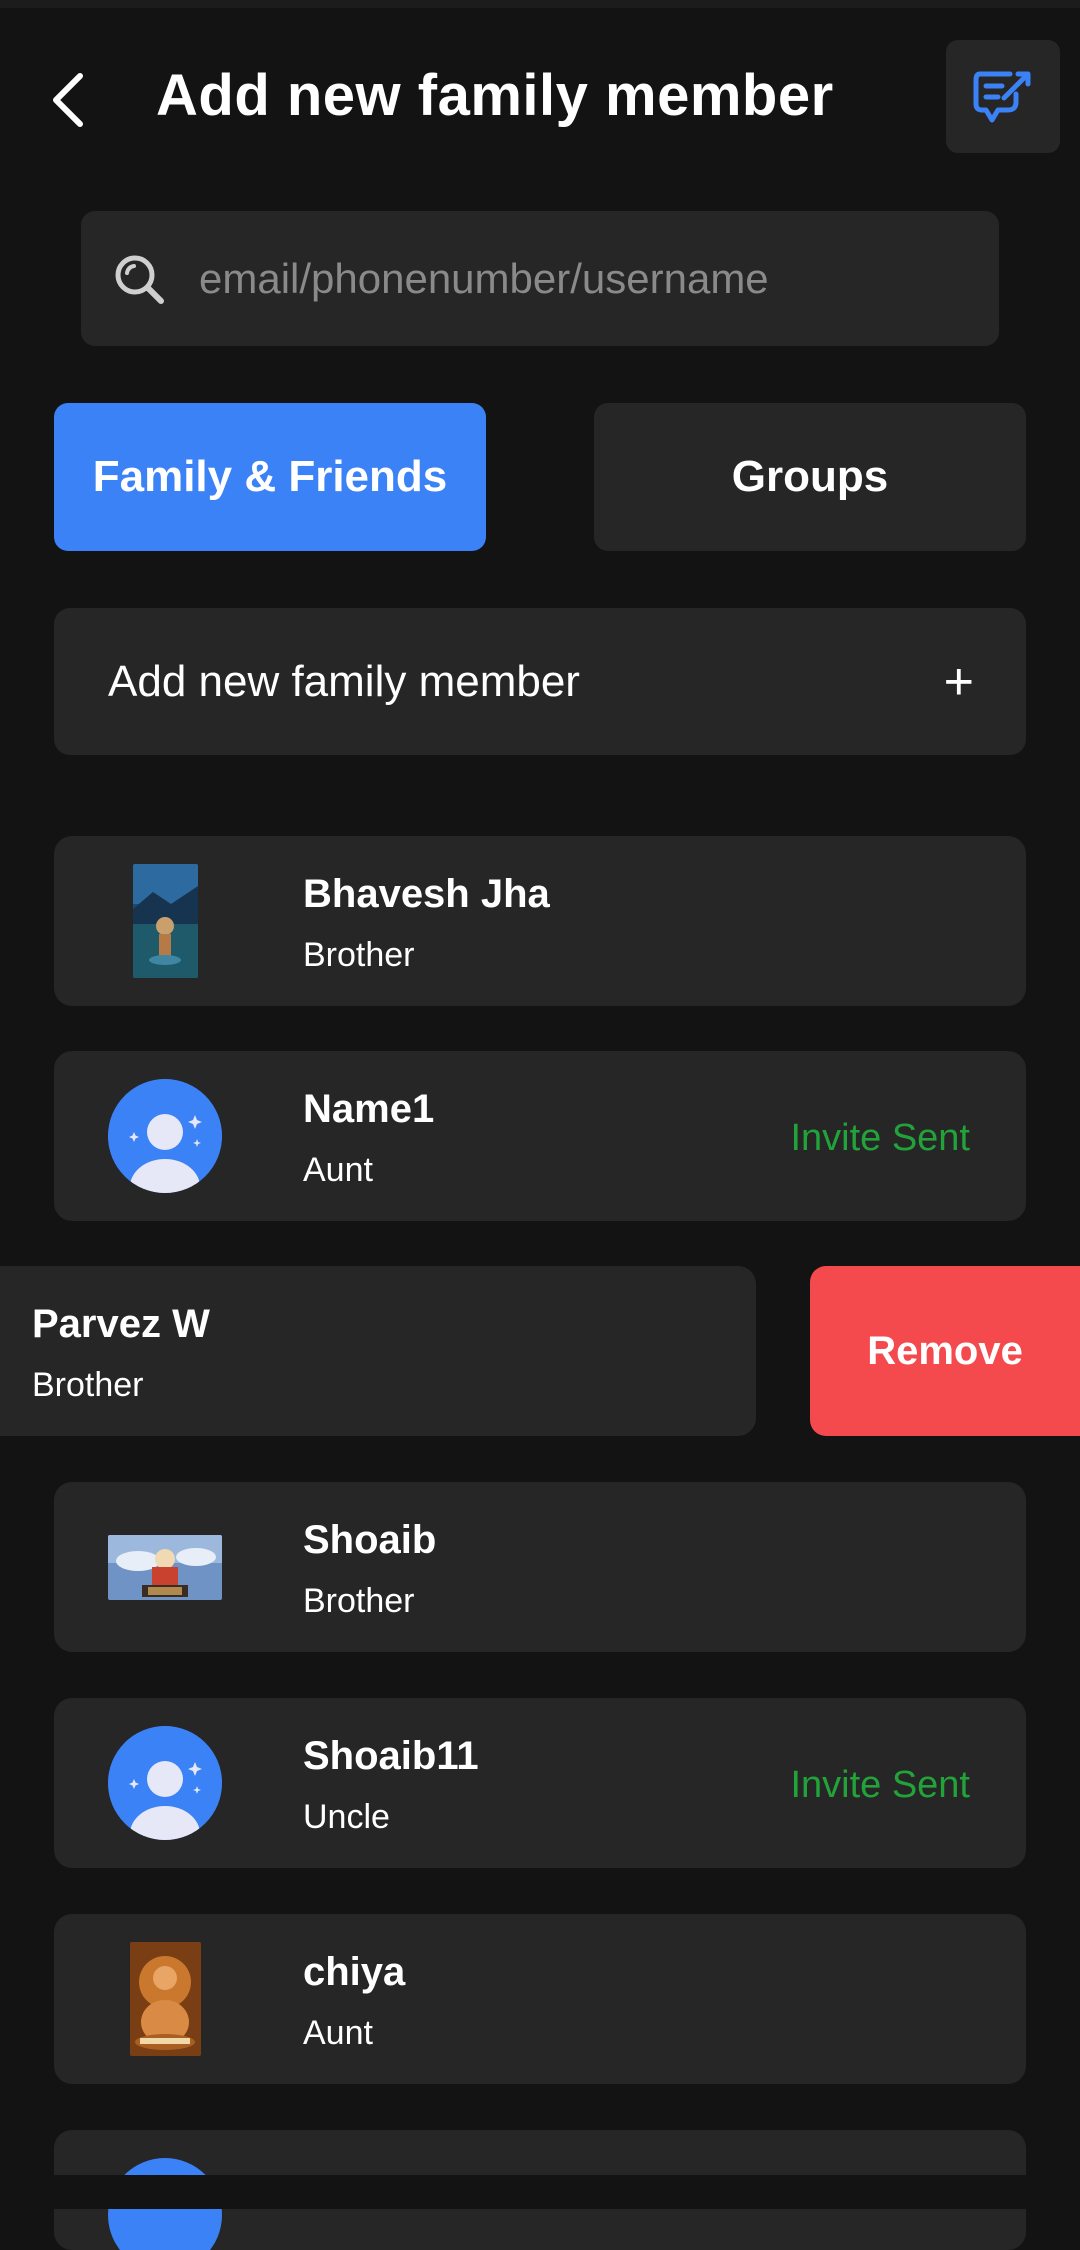 This screenshot has width=1080, height=2250. I want to click on tab-family-friends: Family & Friends, so click(270, 477).